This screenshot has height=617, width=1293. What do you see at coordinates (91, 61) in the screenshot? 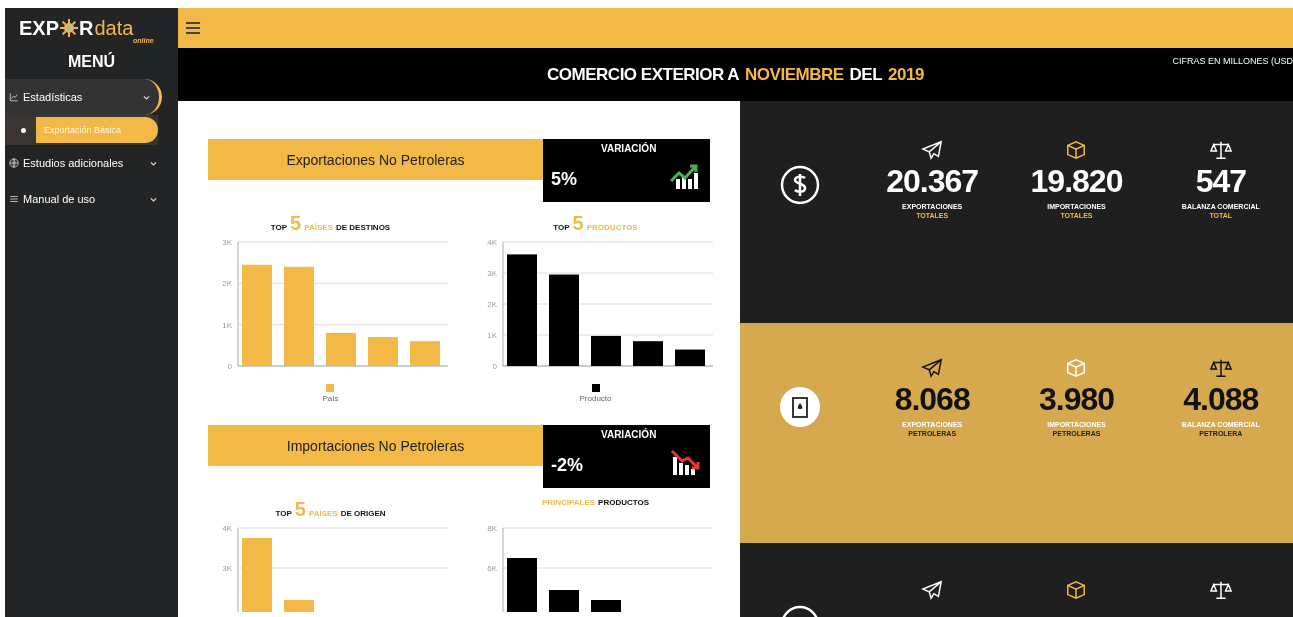
I see `menu-title: MENÚ` at bounding box center [91, 61].